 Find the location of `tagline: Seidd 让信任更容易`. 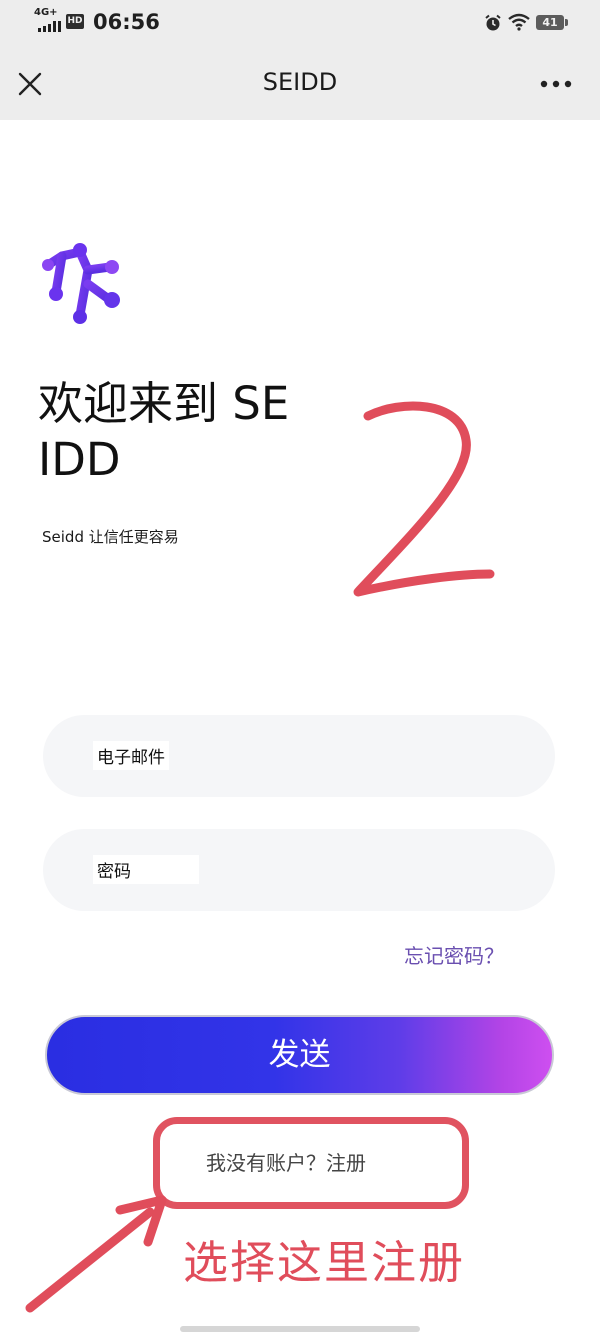

tagline: Seidd 让信任更容易 is located at coordinates (110, 537).